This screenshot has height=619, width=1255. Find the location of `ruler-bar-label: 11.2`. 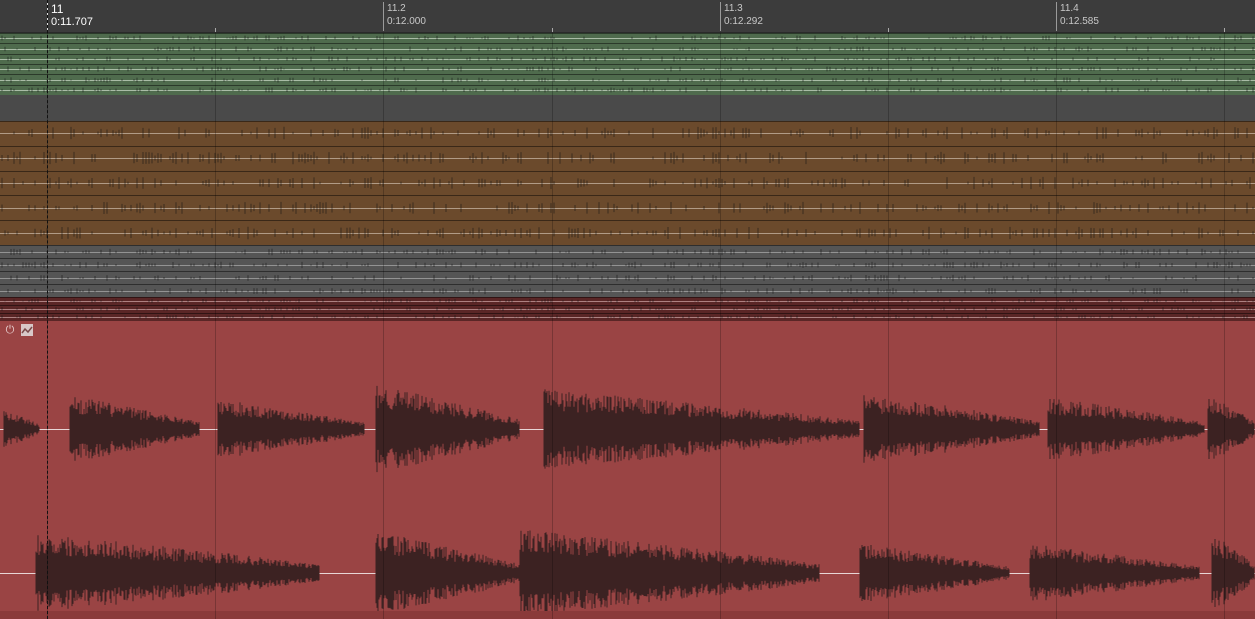

ruler-bar-label: 11.2 is located at coordinates (396, 8).